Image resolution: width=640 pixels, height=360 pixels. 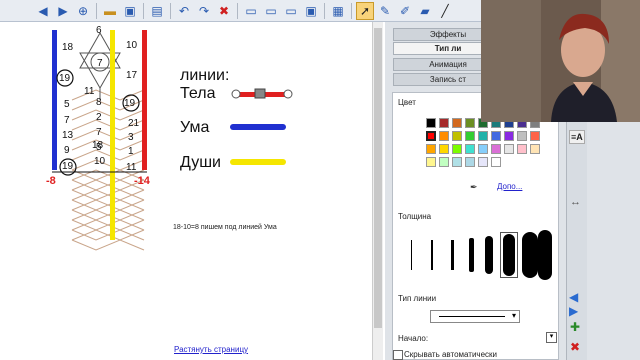 I want to click on color-section-title: Цвет, so click(x=407, y=102).